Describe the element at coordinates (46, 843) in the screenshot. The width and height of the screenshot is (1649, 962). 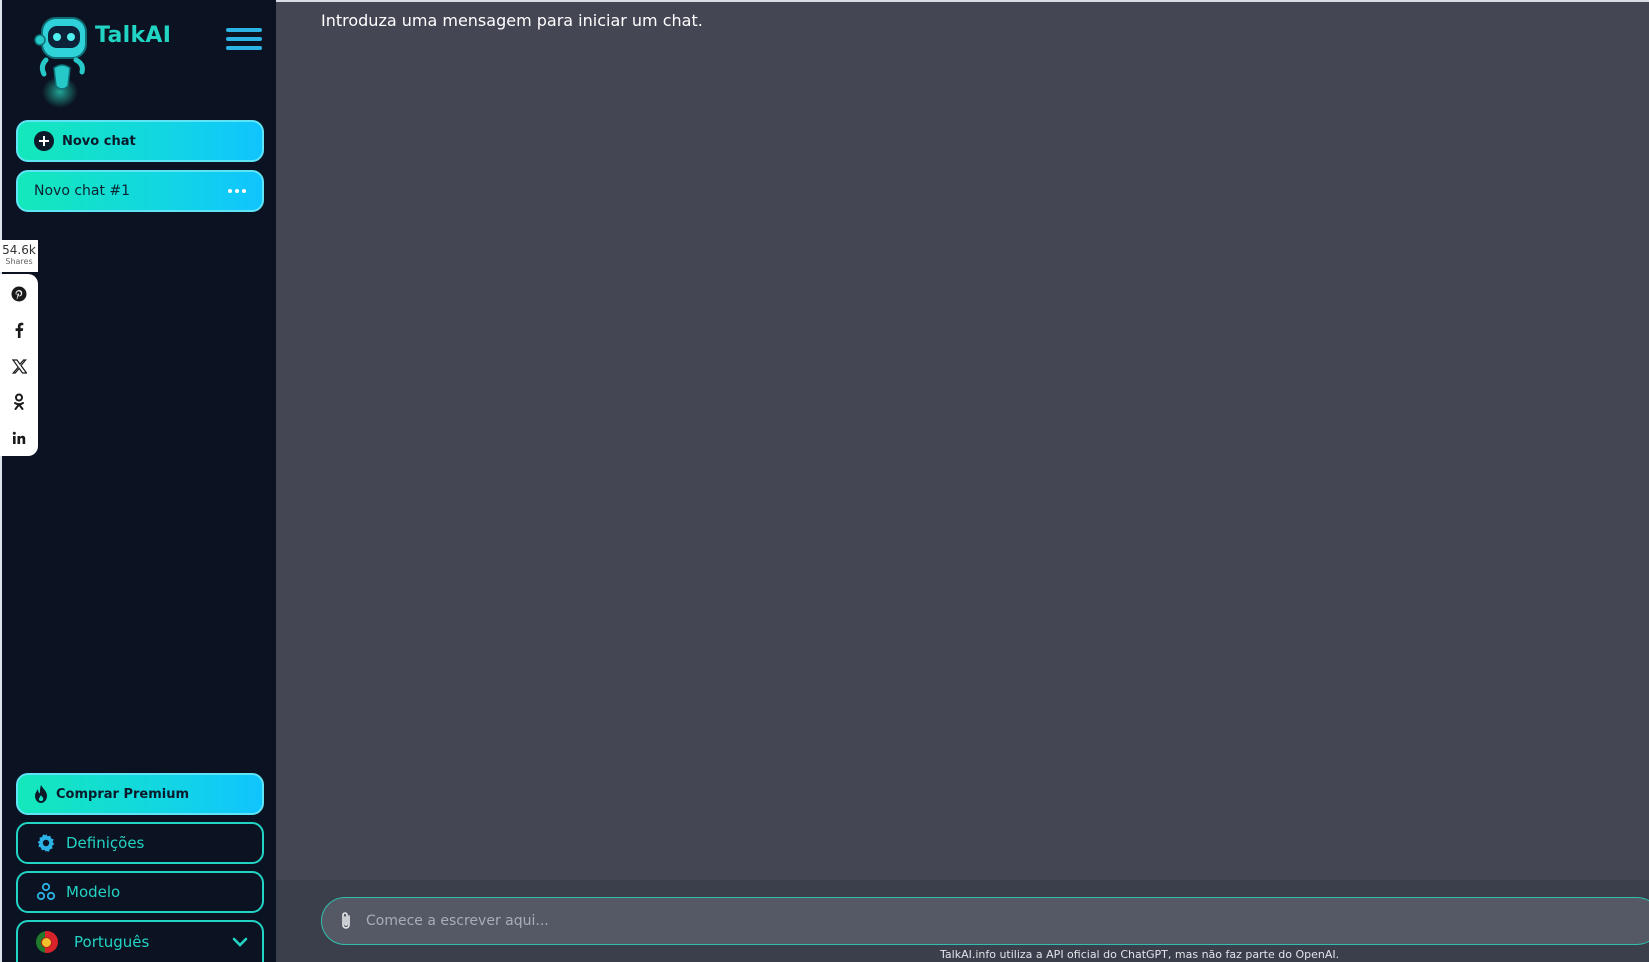
I see `gear-icon` at that location.